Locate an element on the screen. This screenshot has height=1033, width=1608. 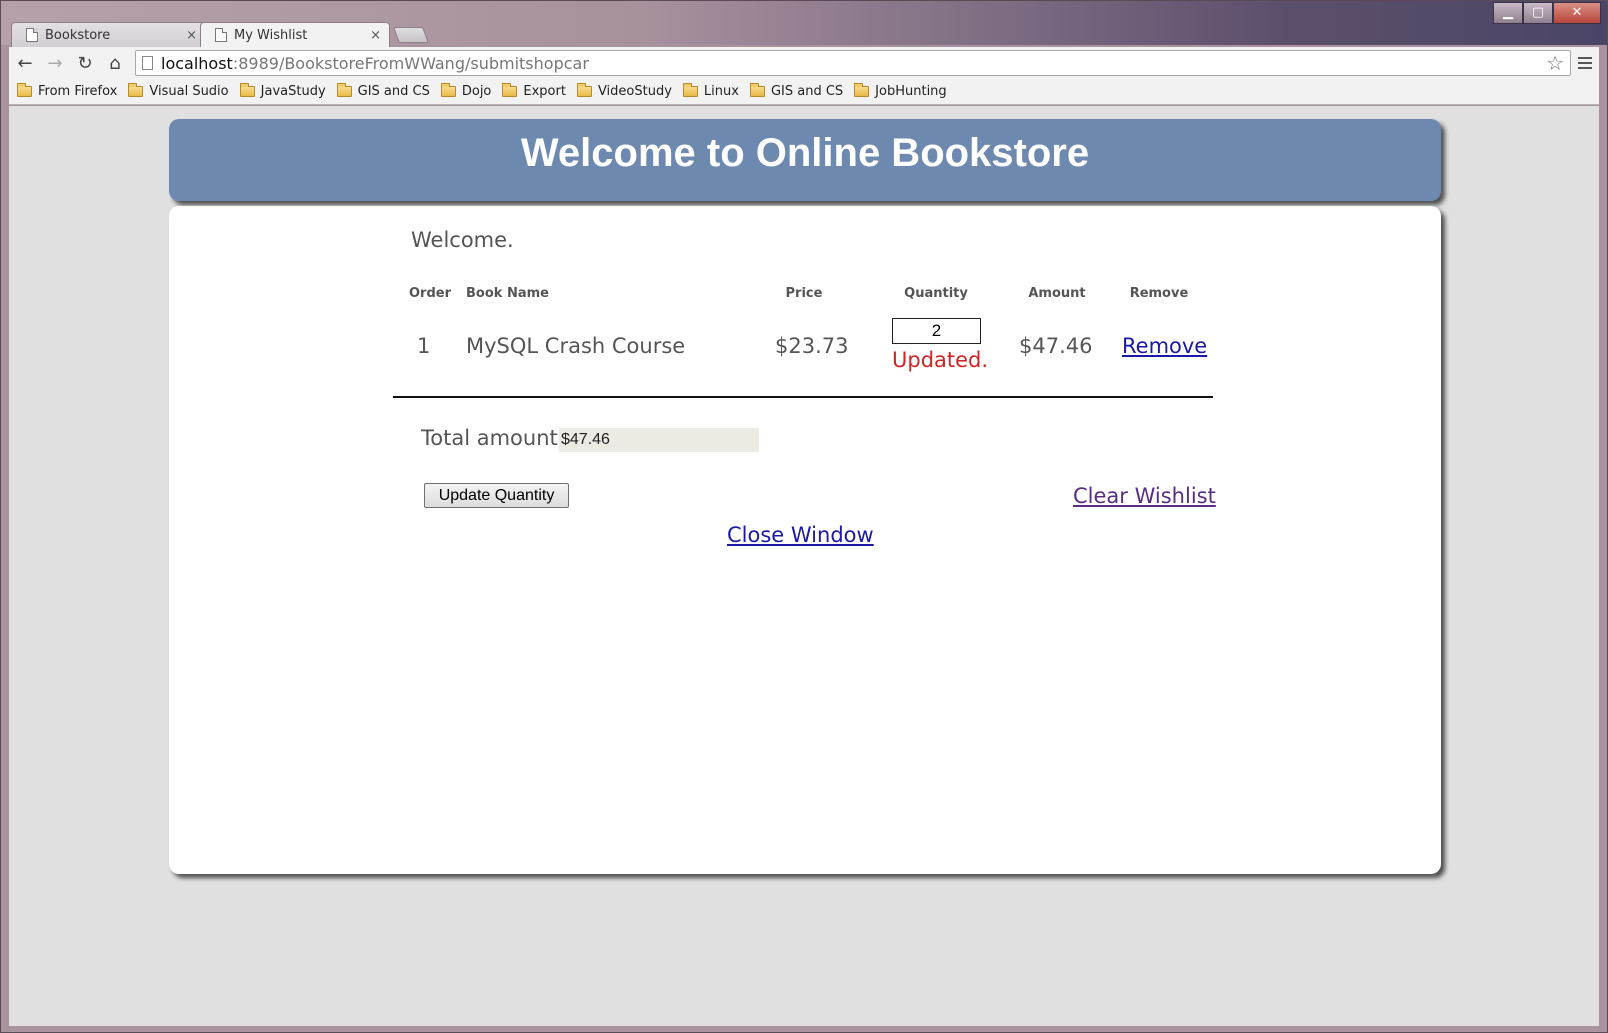
bookmark-folder: From Firefox is located at coordinates (67, 91).